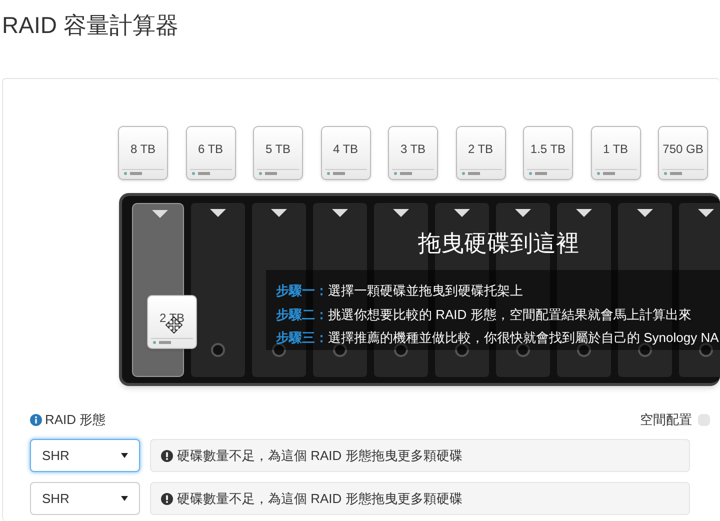 Image resolution: width=720 pixels, height=521 pixels. Describe the element at coordinates (302, 315) in the screenshot. I see `step-label: 步驟二：` at that location.